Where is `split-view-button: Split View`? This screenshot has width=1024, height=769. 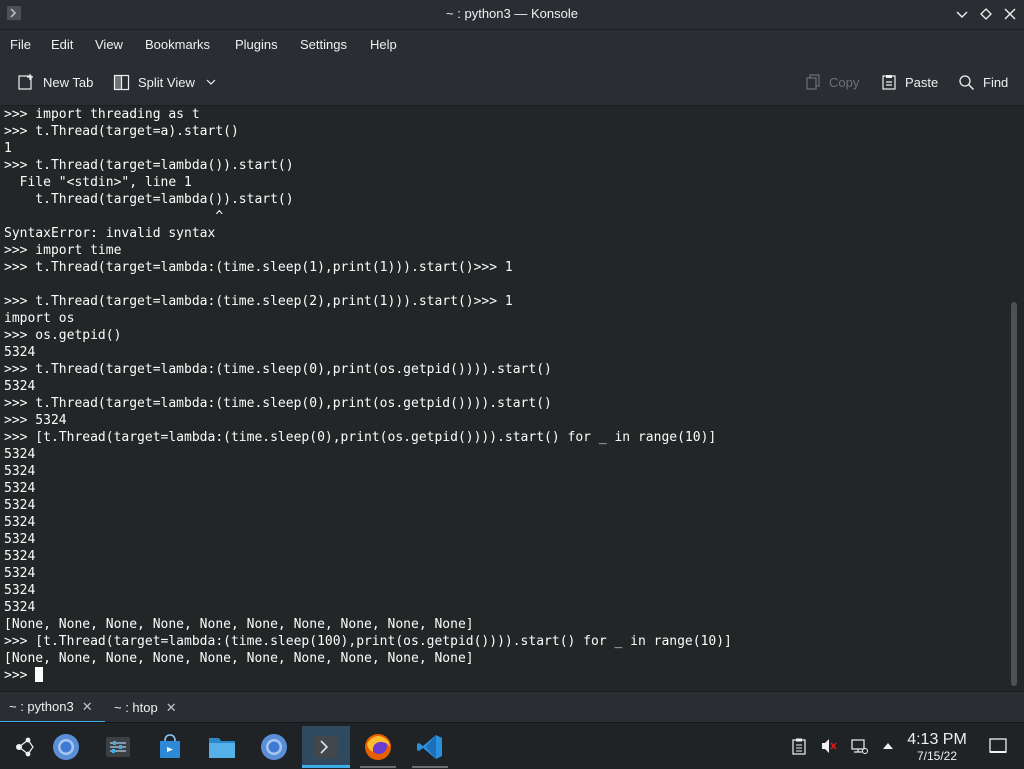 split-view-button: Split View is located at coordinates (169, 82).